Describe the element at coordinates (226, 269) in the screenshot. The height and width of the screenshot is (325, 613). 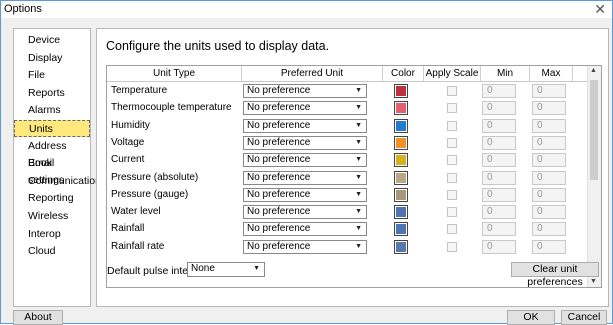
I see `pulse-interval-select: None ▼` at that location.